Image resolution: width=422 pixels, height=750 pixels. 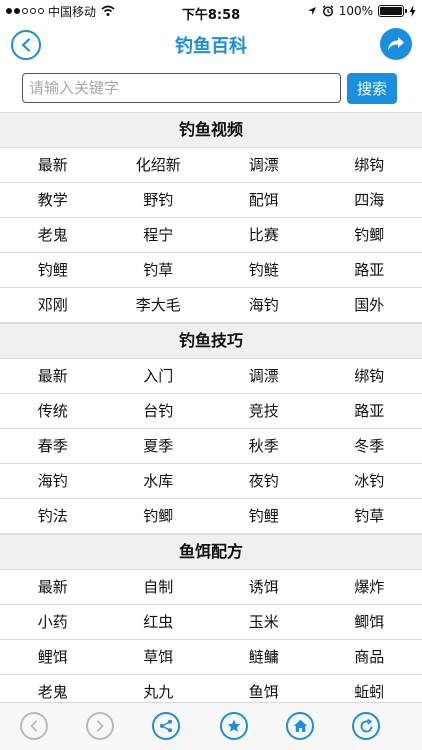 I want to click on category-link: 水库, so click(x=159, y=481).